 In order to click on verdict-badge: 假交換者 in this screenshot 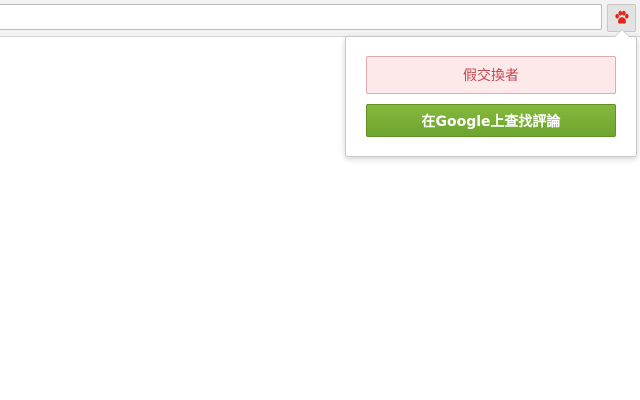, I will do `click(491, 75)`.